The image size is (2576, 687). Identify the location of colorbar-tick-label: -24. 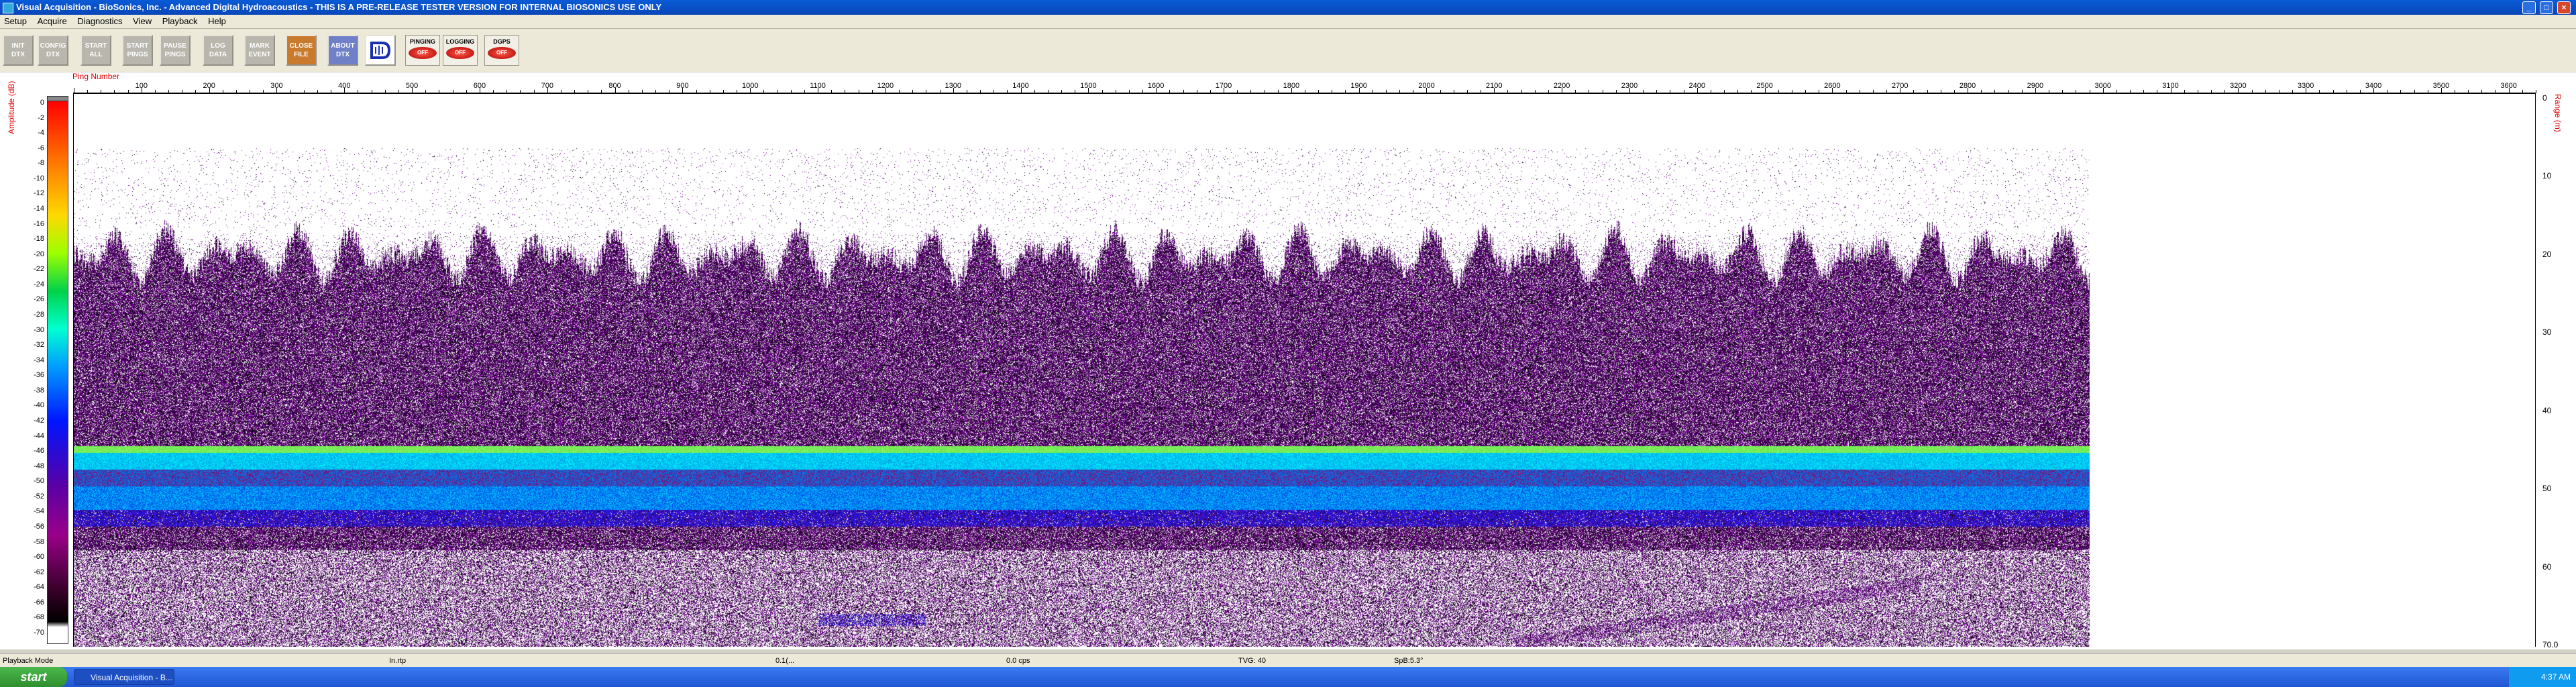
(39, 284).